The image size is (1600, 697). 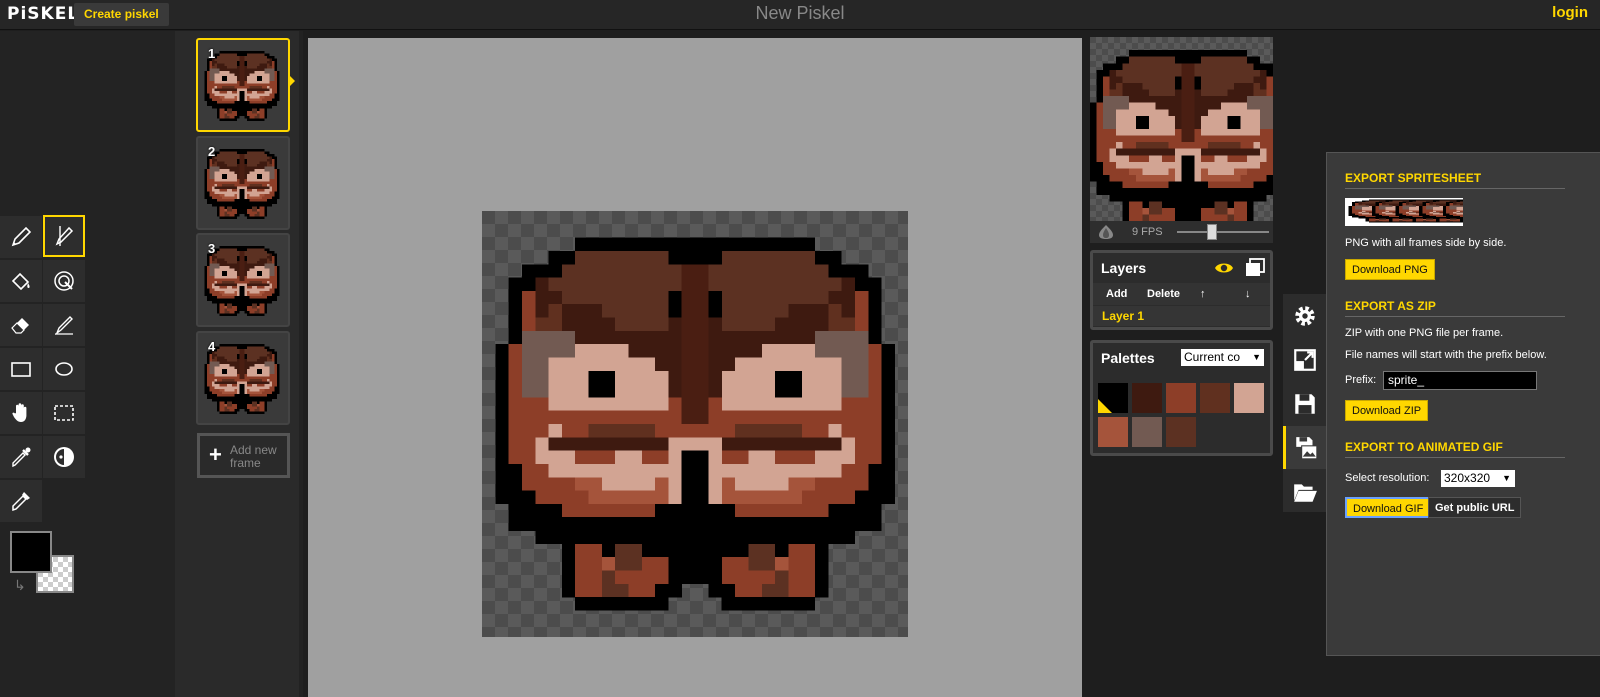 I want to click on eye-icon, so click(x=1224, y=268).